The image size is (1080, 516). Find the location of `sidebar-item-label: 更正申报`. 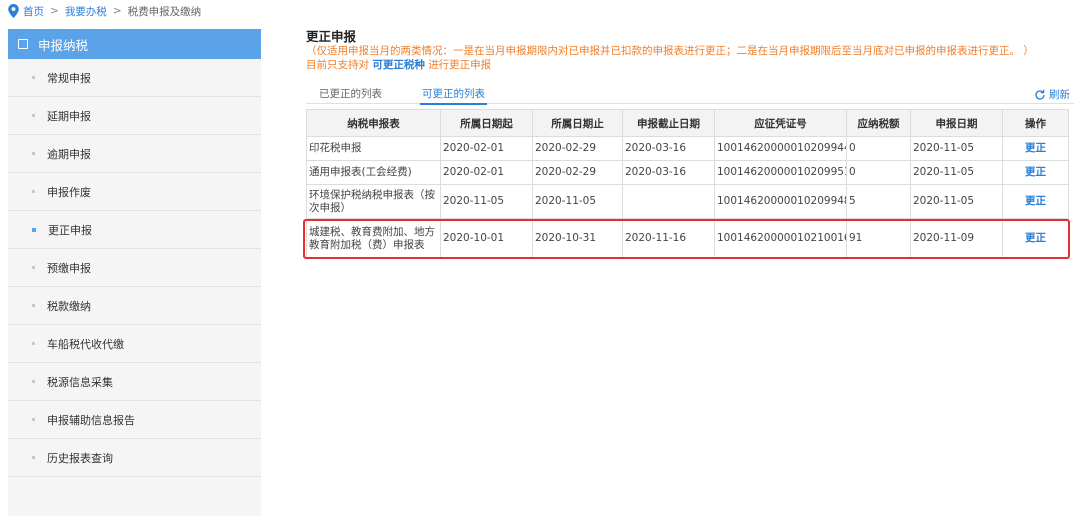

sidebar-item-label: 更正申报 is located at coordinates (70, 230).